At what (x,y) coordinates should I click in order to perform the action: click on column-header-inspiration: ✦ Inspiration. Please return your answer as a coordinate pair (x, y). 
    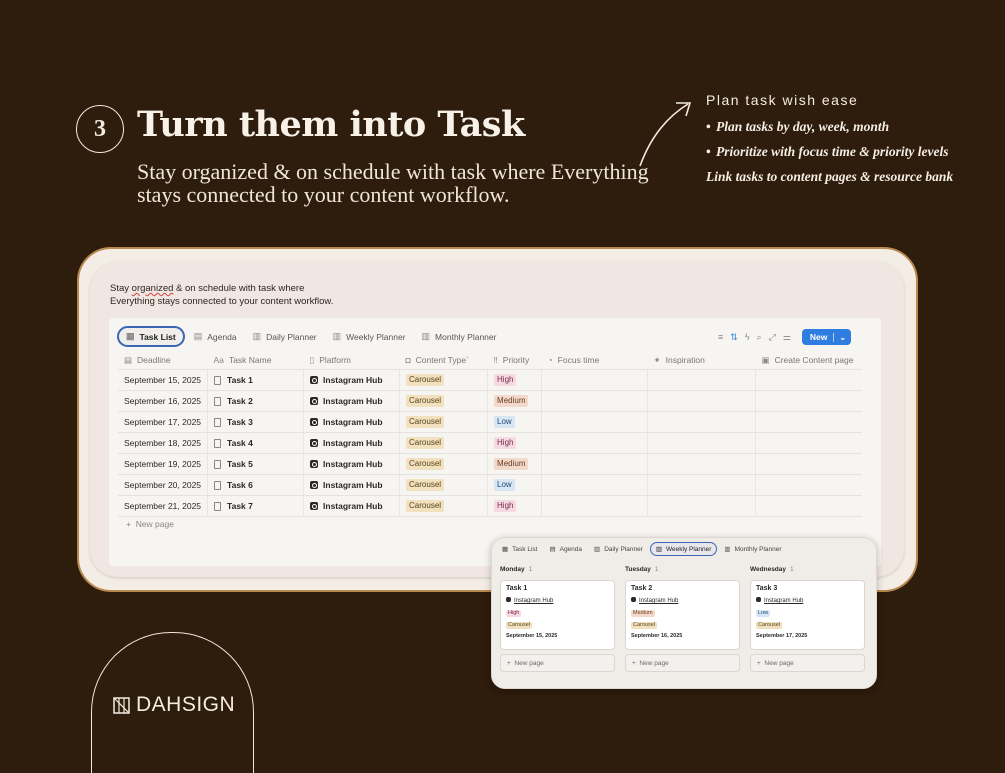
    Looking at the image, I should click on (701, 360).